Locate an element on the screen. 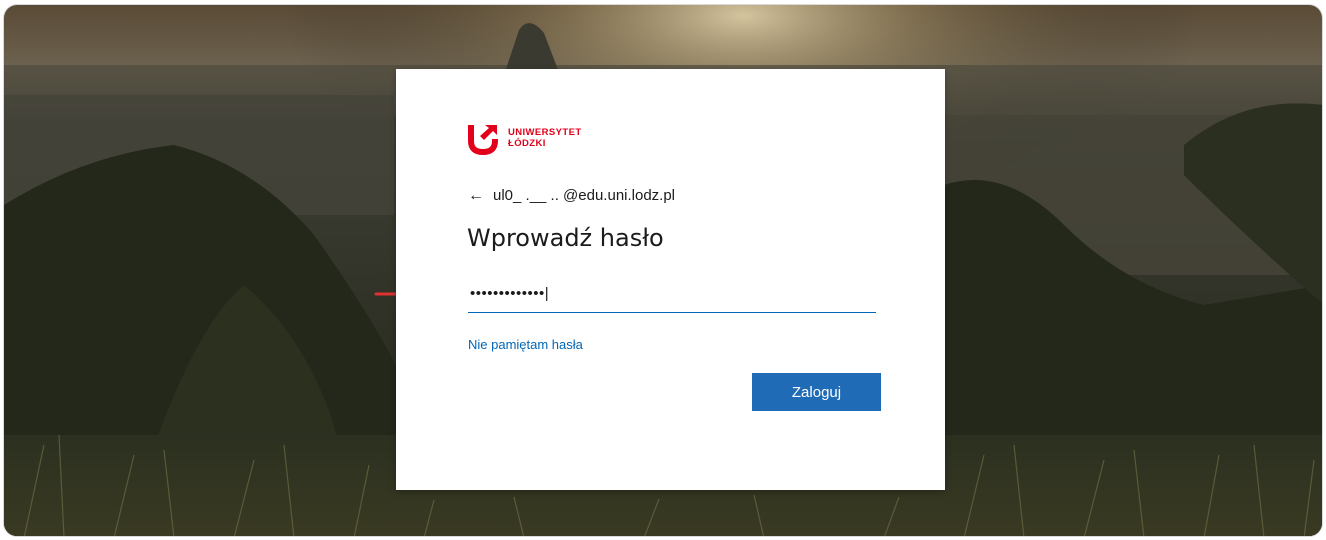 The image size is (1326, 540). university-logo-text: UNIWERSYTET ŁÓDZKI is located at coordinates (545, 138).